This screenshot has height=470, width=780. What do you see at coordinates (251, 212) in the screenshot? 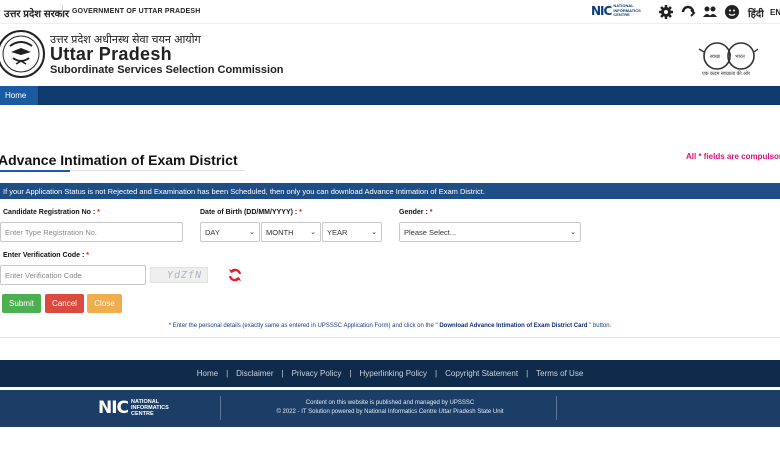
I see `dob-label: Date of Birth (DD/MM/YYYY) : *` at bounding box center [251, 212].